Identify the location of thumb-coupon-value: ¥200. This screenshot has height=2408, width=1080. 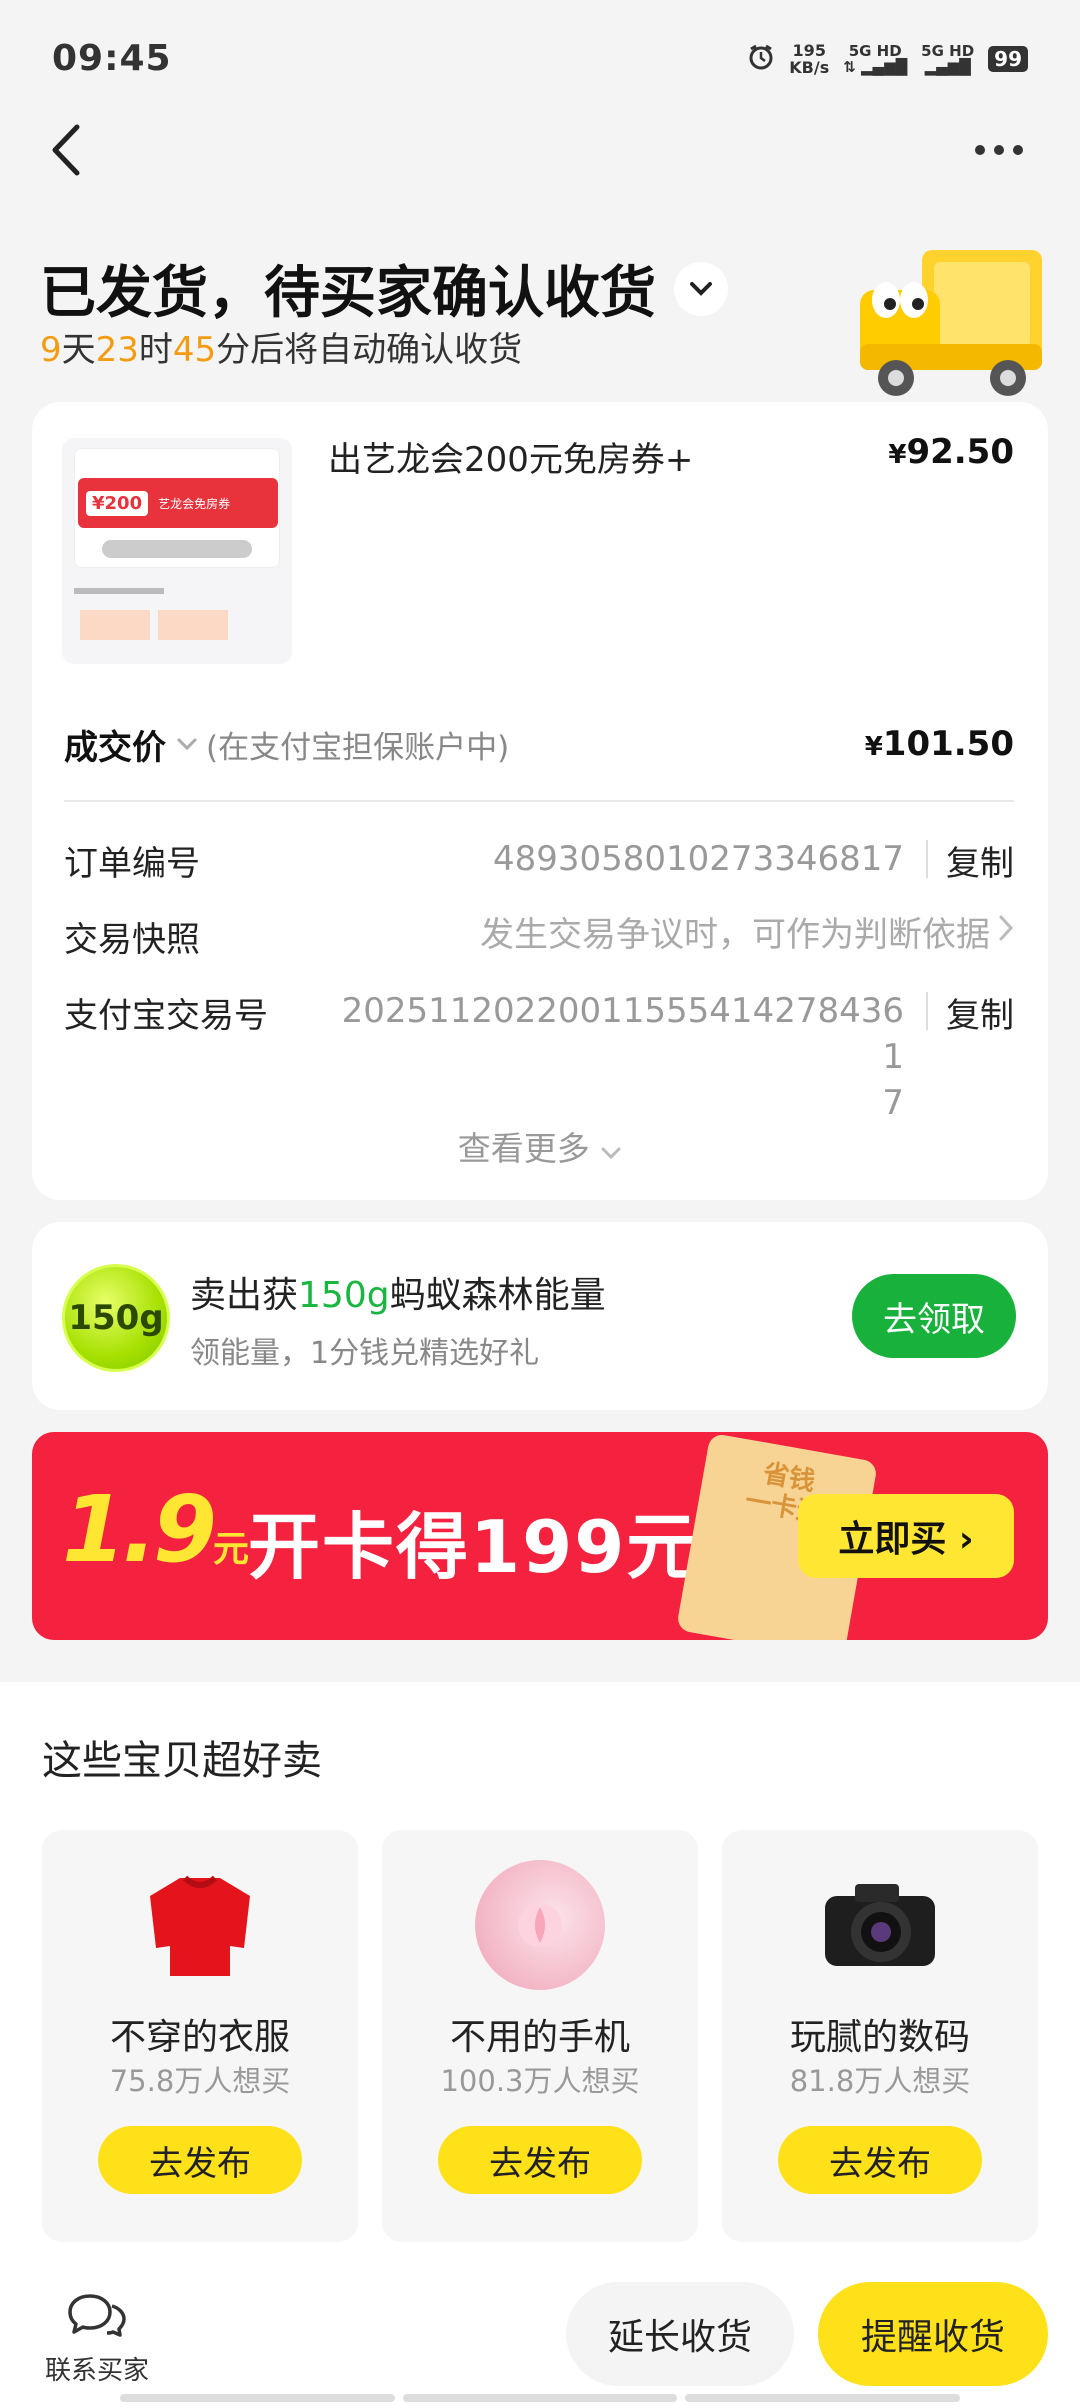
(117, 503).